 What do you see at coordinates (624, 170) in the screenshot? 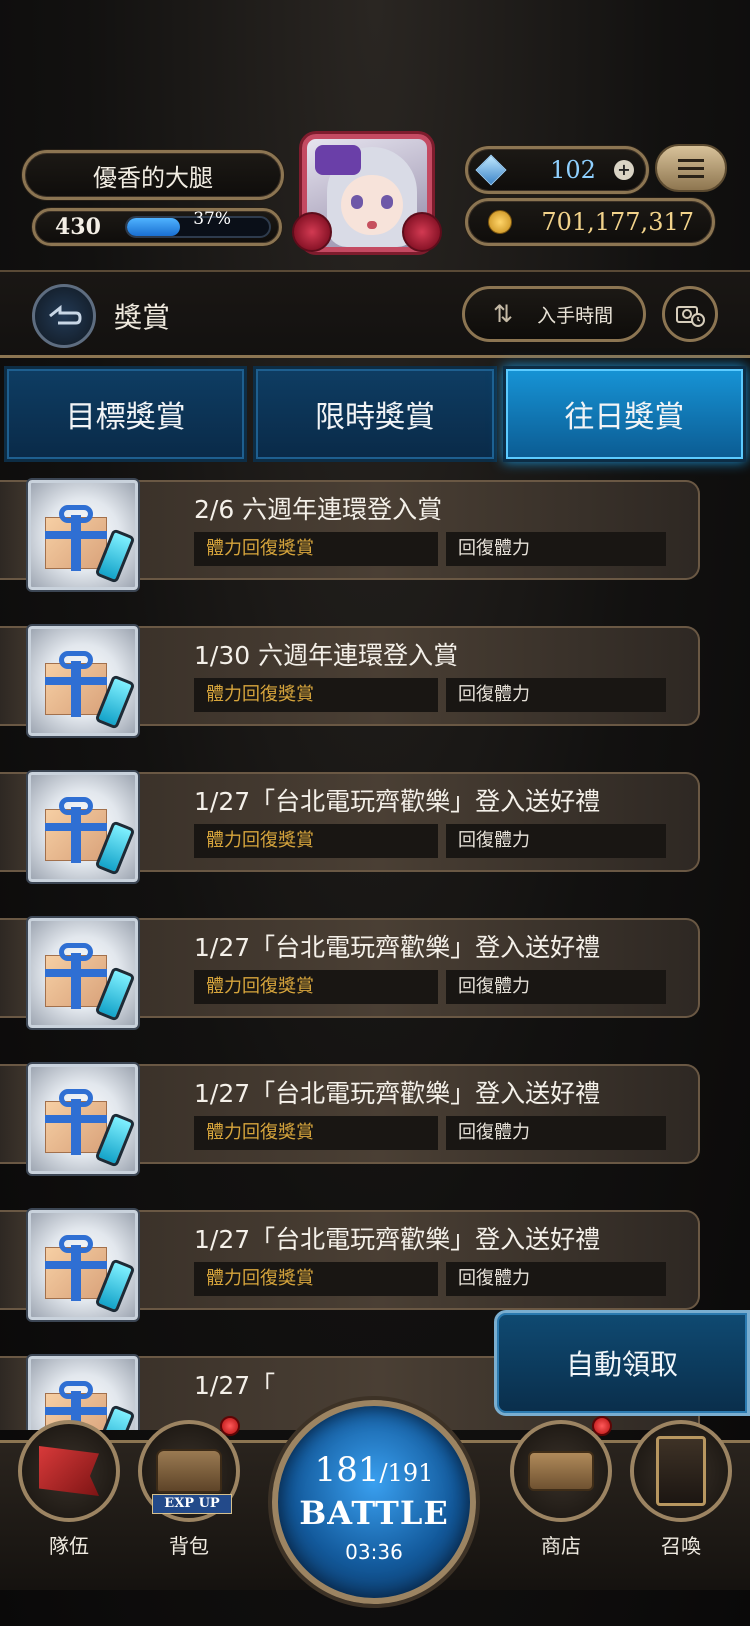
I see `add-gems-plus-icon: +` at bounding box center [624, 170].